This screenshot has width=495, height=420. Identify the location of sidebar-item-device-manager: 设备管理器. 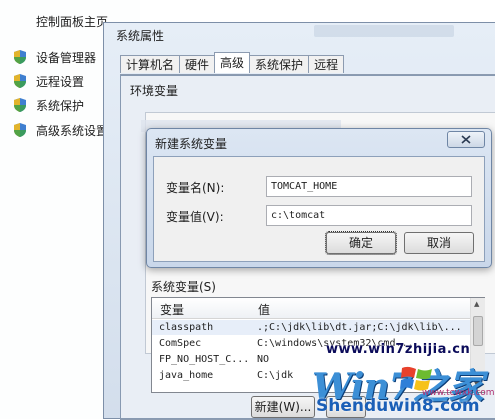
(54, 57).